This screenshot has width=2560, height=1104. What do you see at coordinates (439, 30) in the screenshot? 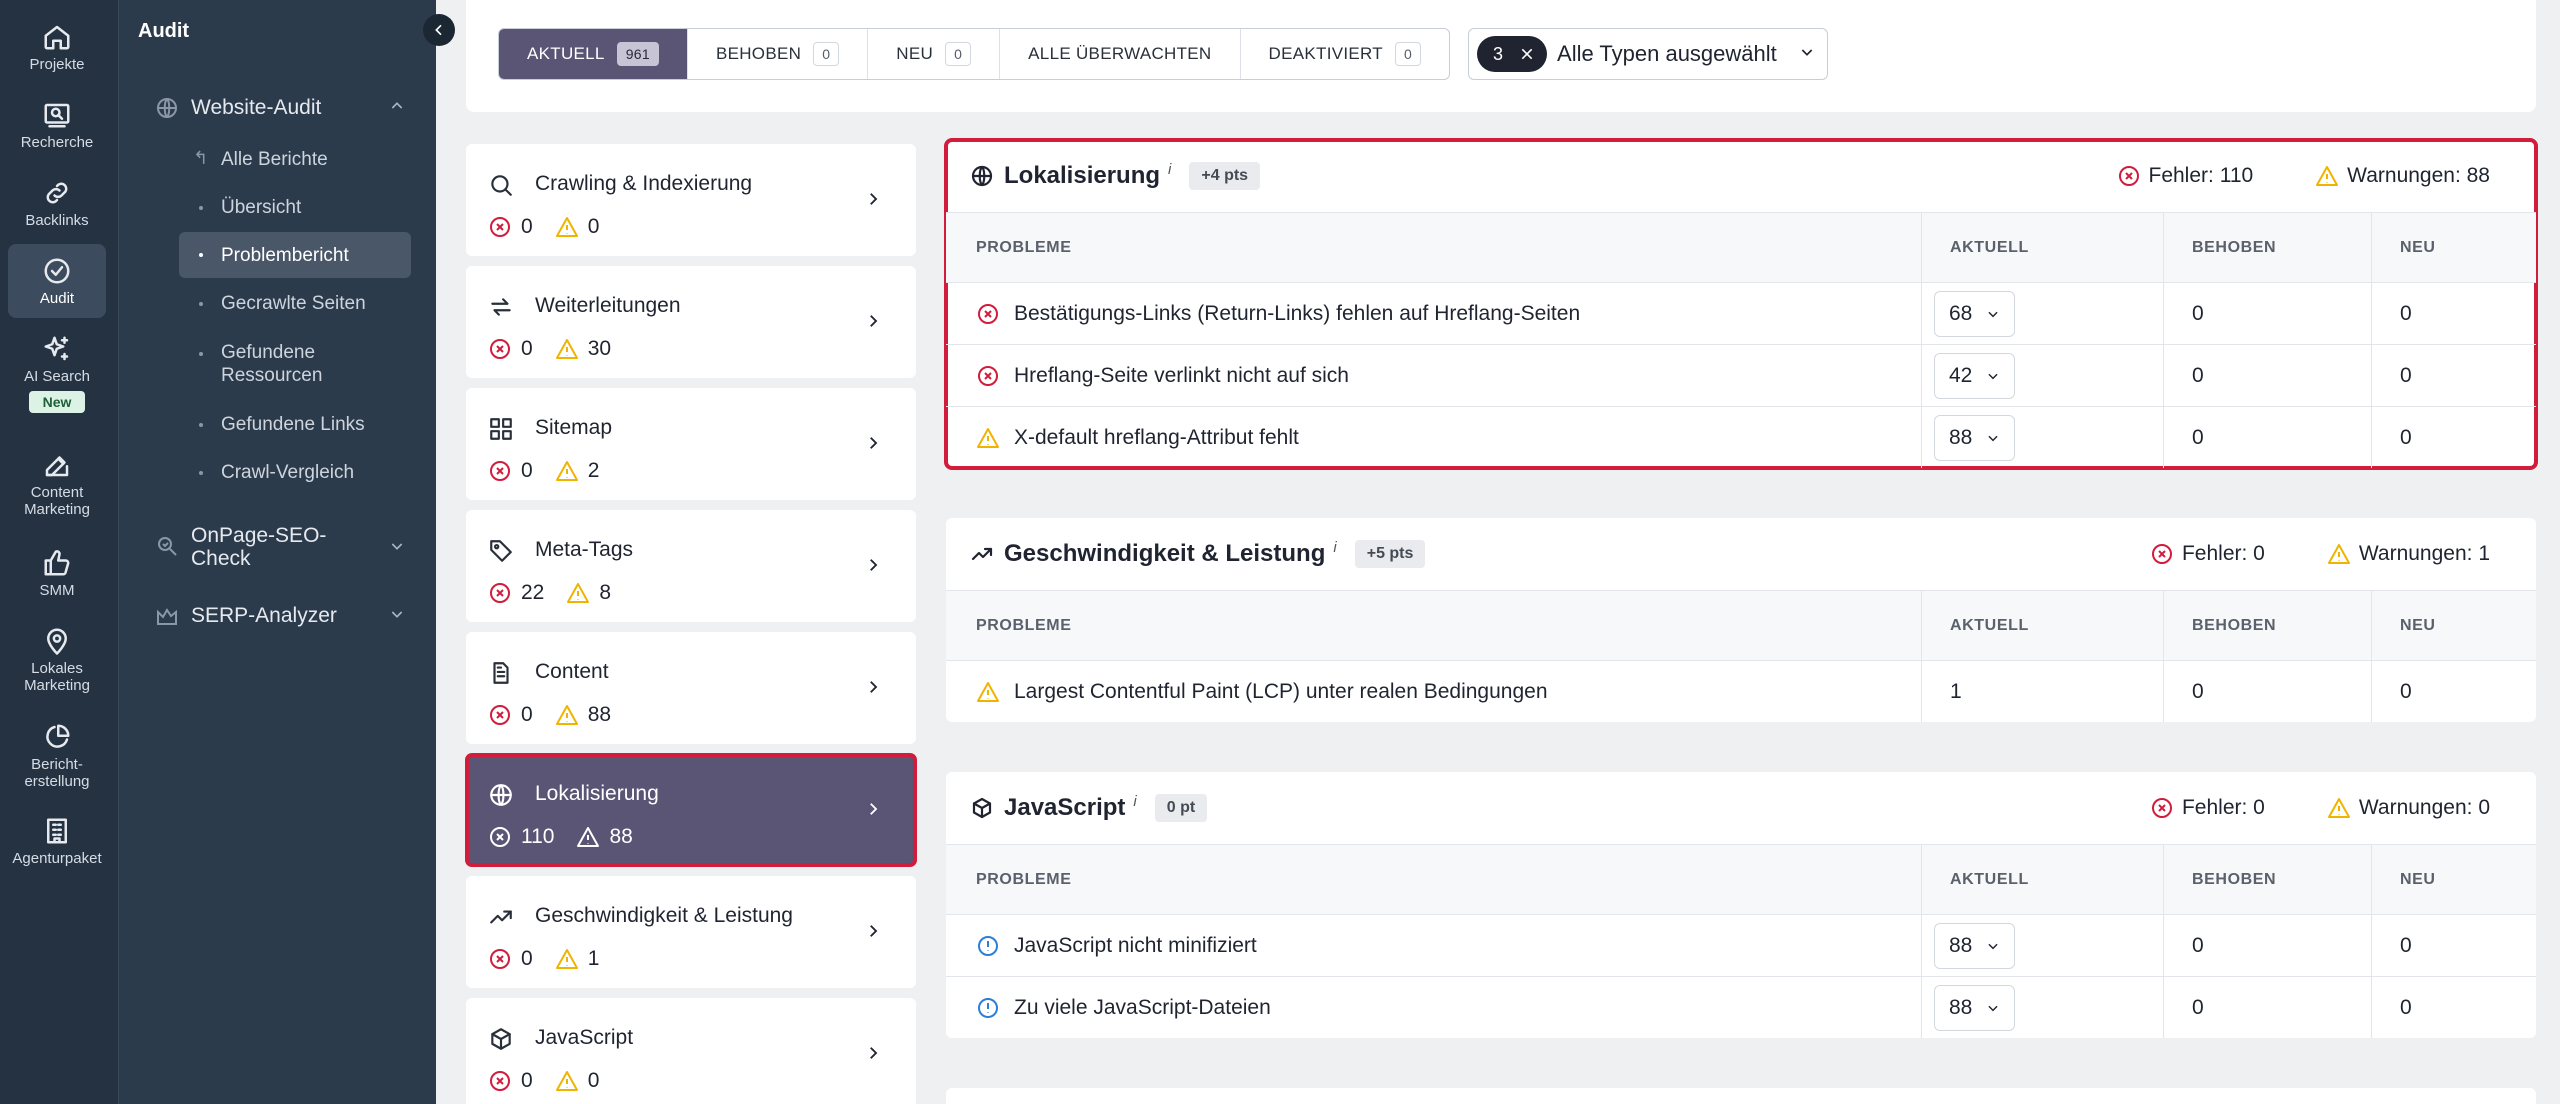
I see `collapse-sidebar-button` at bounding box center [439, 30].